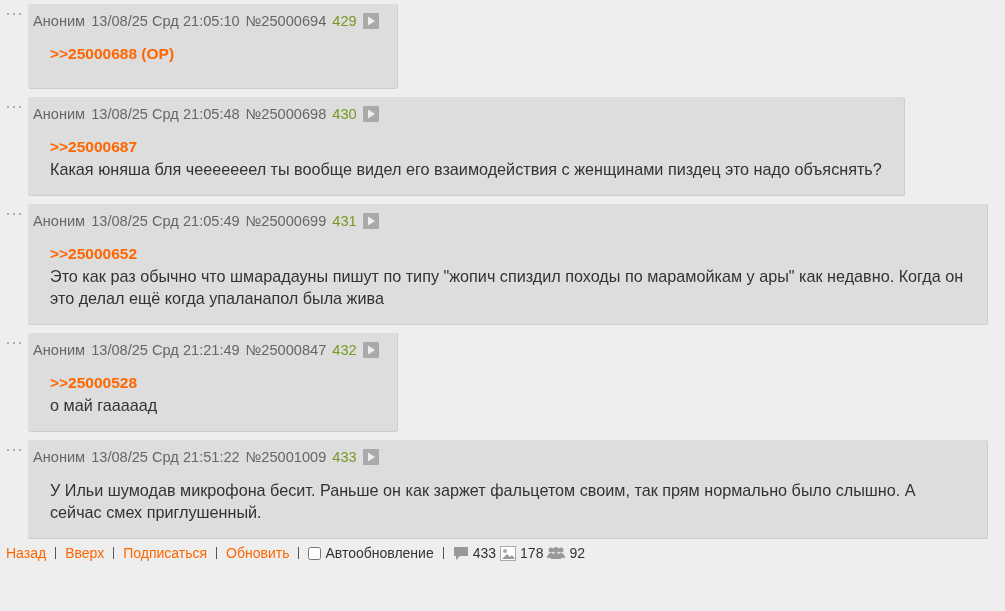 Image resolution: width=1005 pixels, height=611 pixels. I want to click on post-number: №25000698, so click(286, 114).